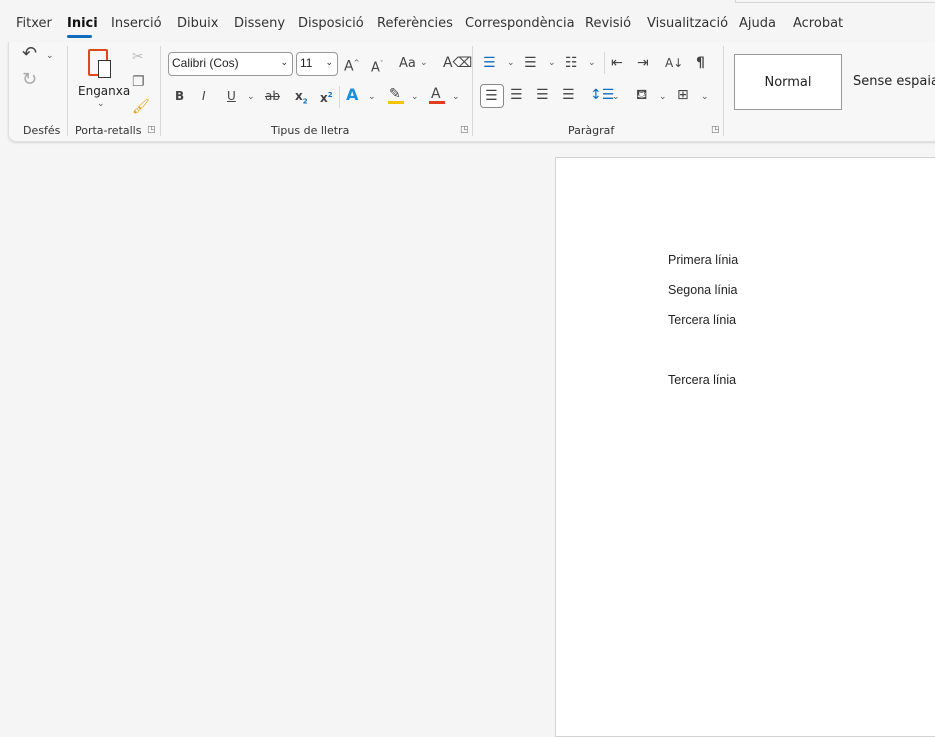 The image size is (935, 737). What do you see at coordinates (317, 64) in the screenshot?
I see `font-size-combo: 11 ⌄` at bounding box center [317, 64].